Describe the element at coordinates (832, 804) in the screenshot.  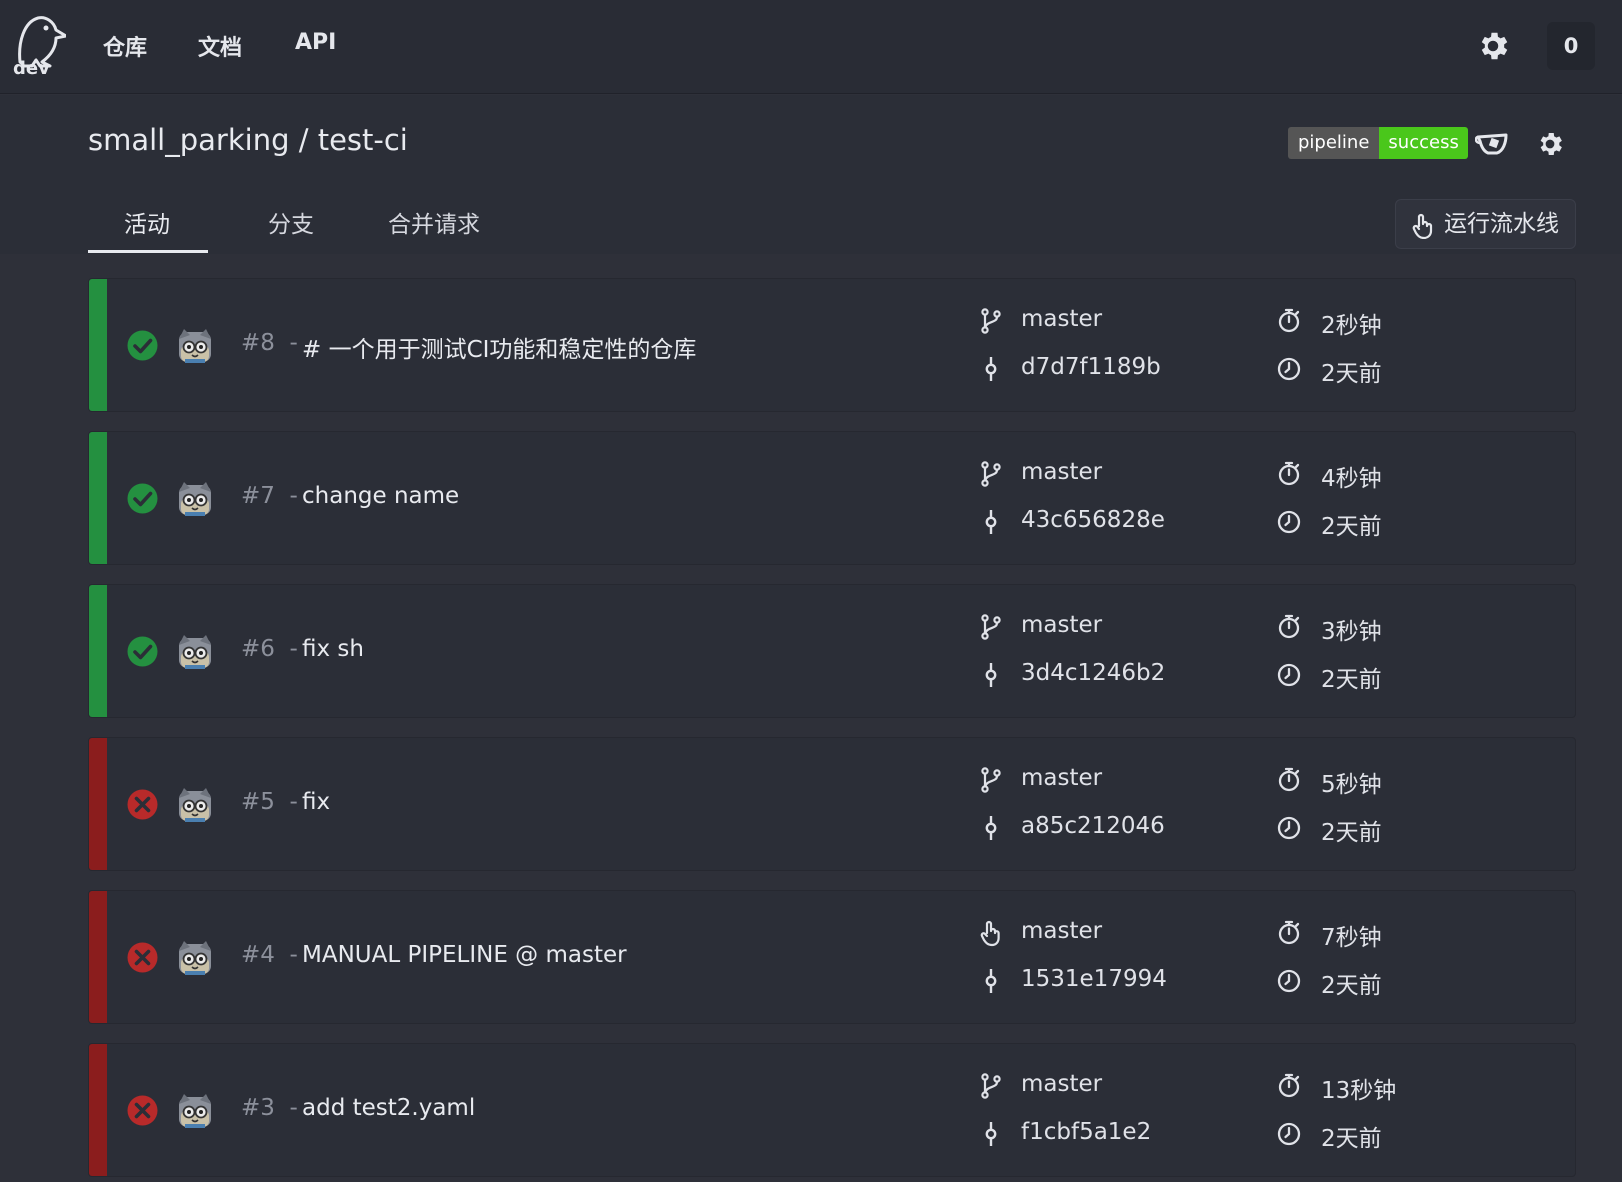
I see `pipeline-card: #5 - fix master a85c212046 5秒钟 2天前` at that location.